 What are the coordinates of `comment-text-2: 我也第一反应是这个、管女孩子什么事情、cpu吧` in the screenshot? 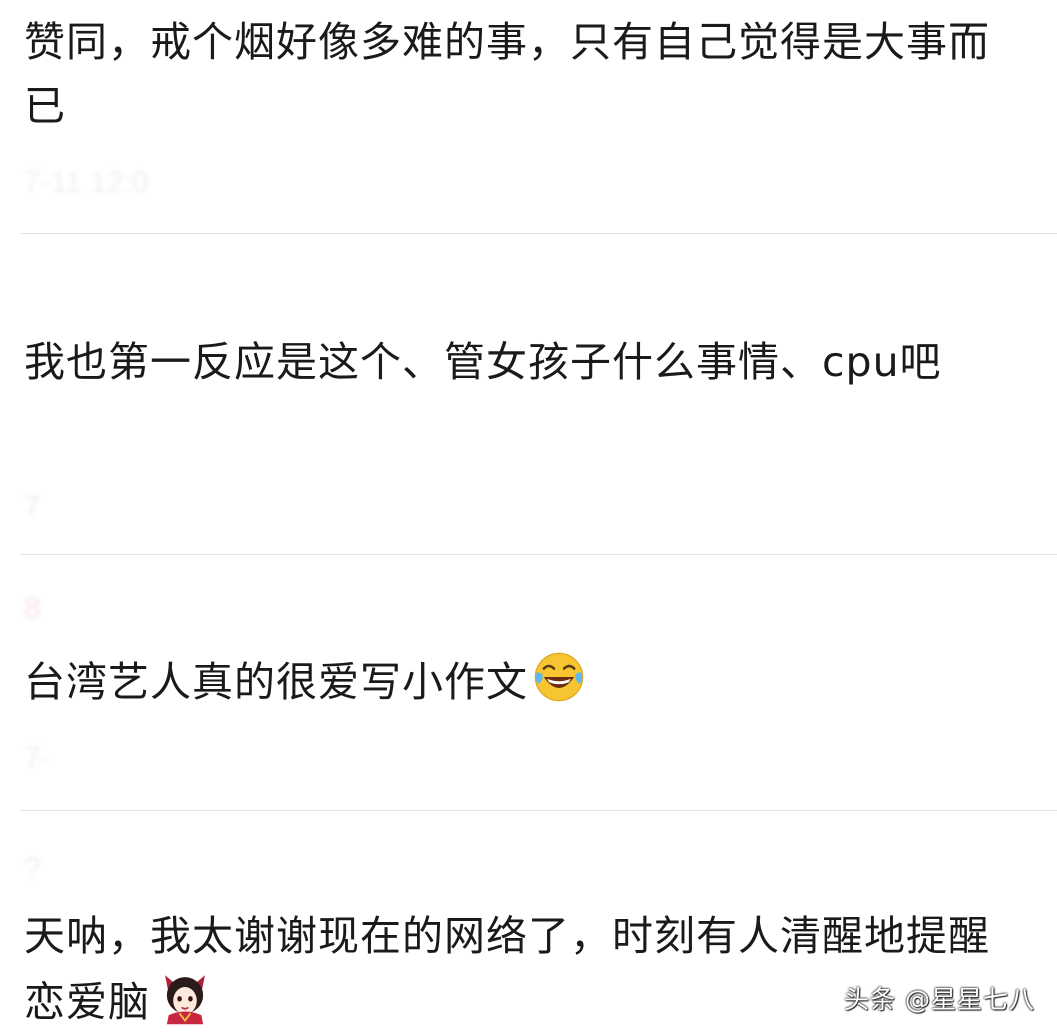 It's located at (483, 362).